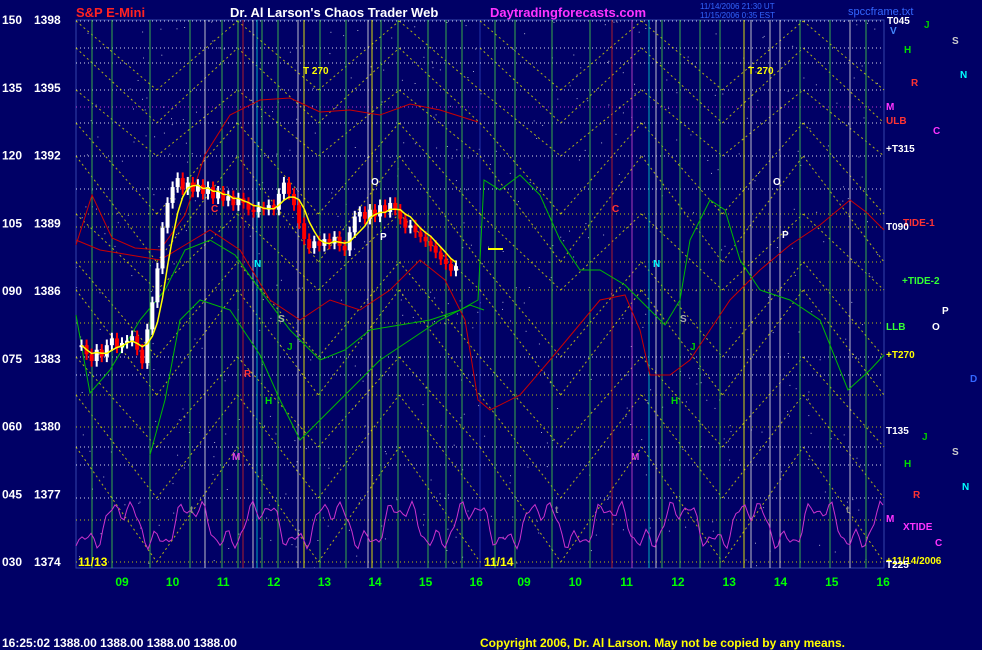 This screenshot has height=650, width=982. What do you see at coordinates (915, 83) in the screenshot?
I see `right-side-label: R` at bounding box center [915, 83].